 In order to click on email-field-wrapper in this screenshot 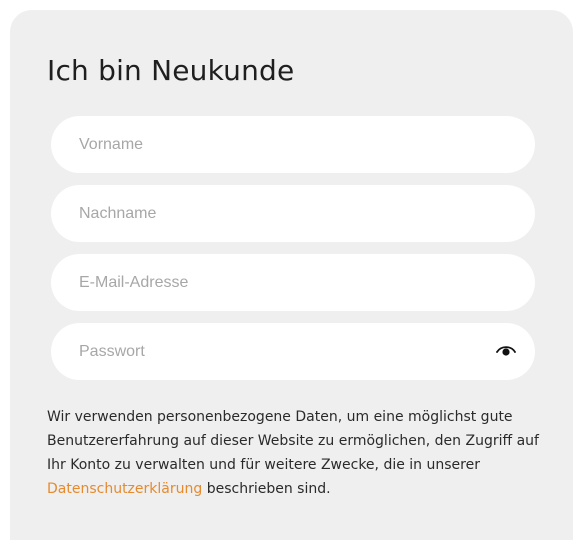, I will do `click(293, 282)`.